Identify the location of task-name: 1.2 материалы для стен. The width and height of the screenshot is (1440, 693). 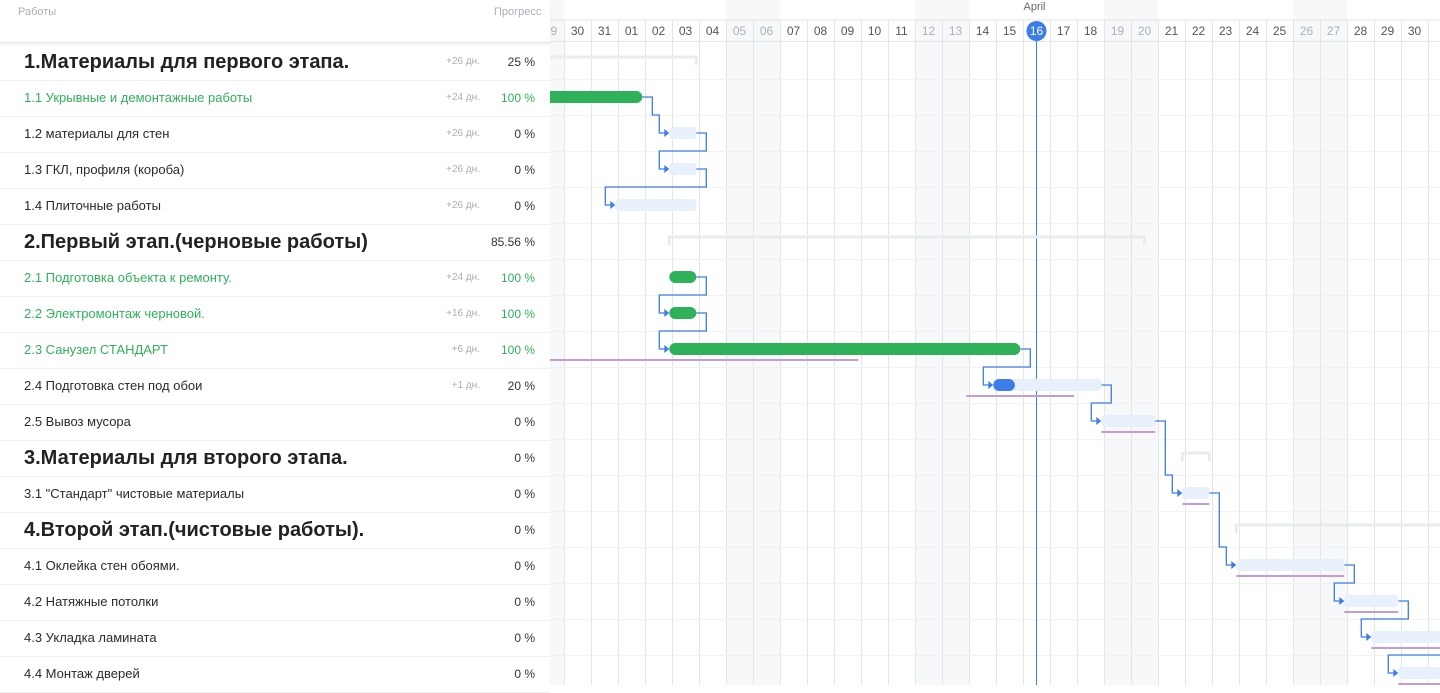
(97, 133).